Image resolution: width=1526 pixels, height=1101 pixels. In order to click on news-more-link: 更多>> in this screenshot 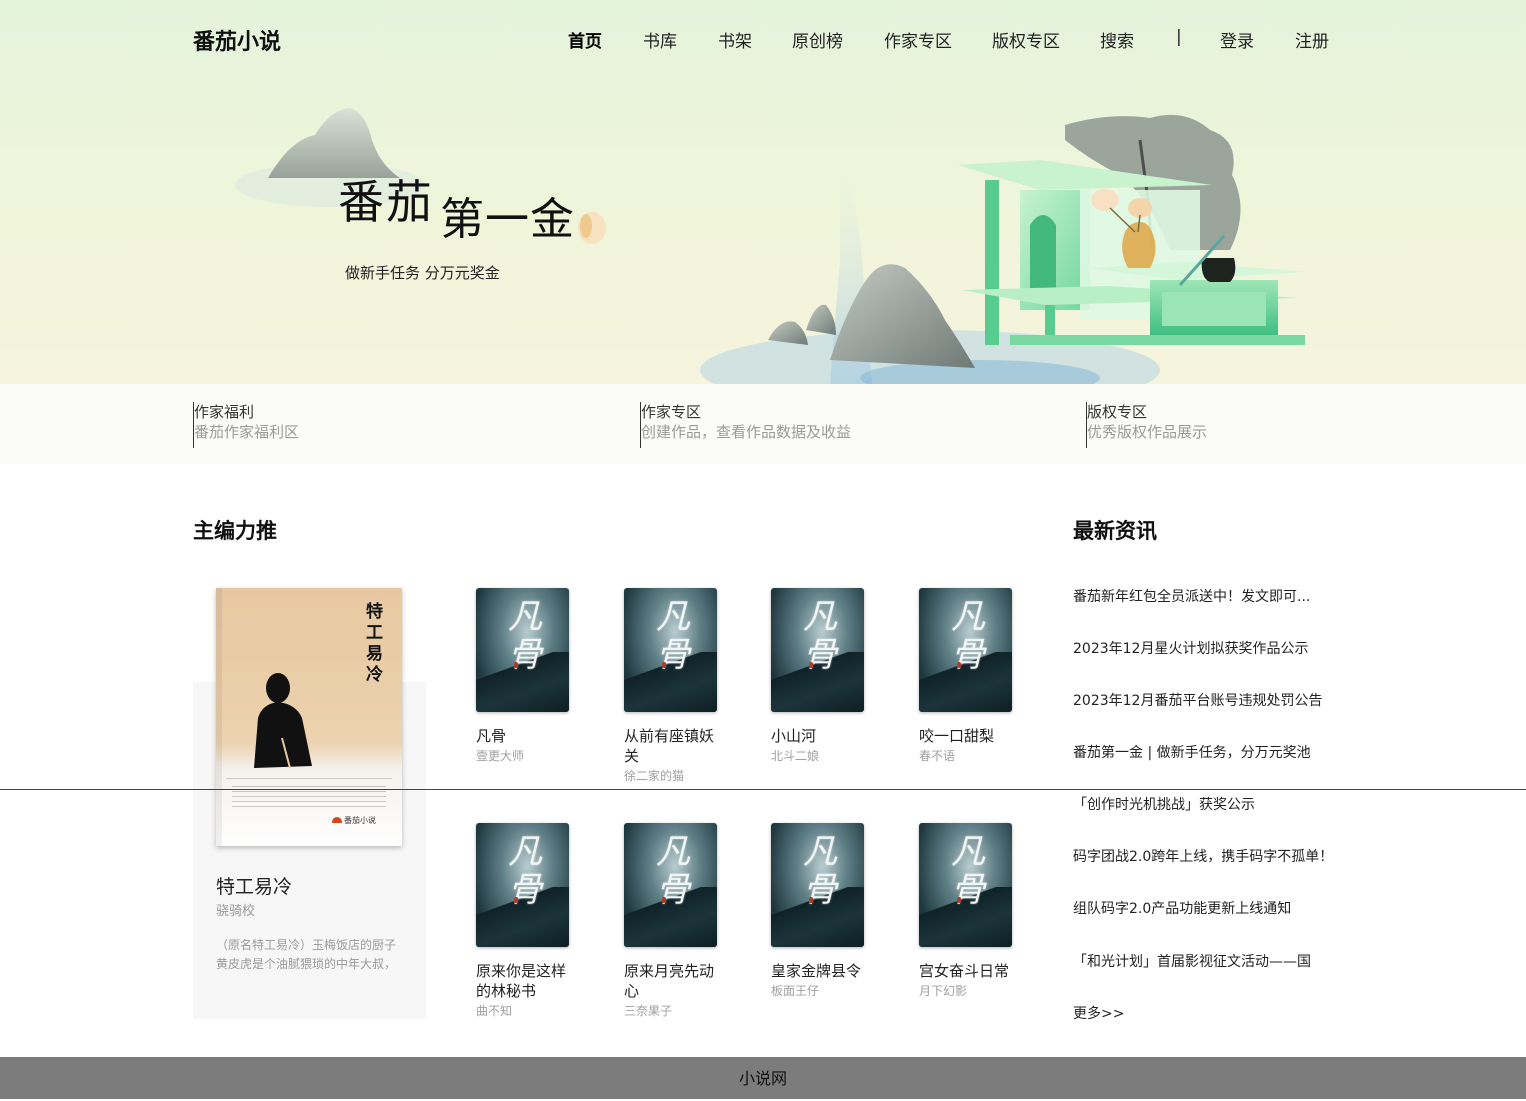, I will do `click(1098, 1013)`.